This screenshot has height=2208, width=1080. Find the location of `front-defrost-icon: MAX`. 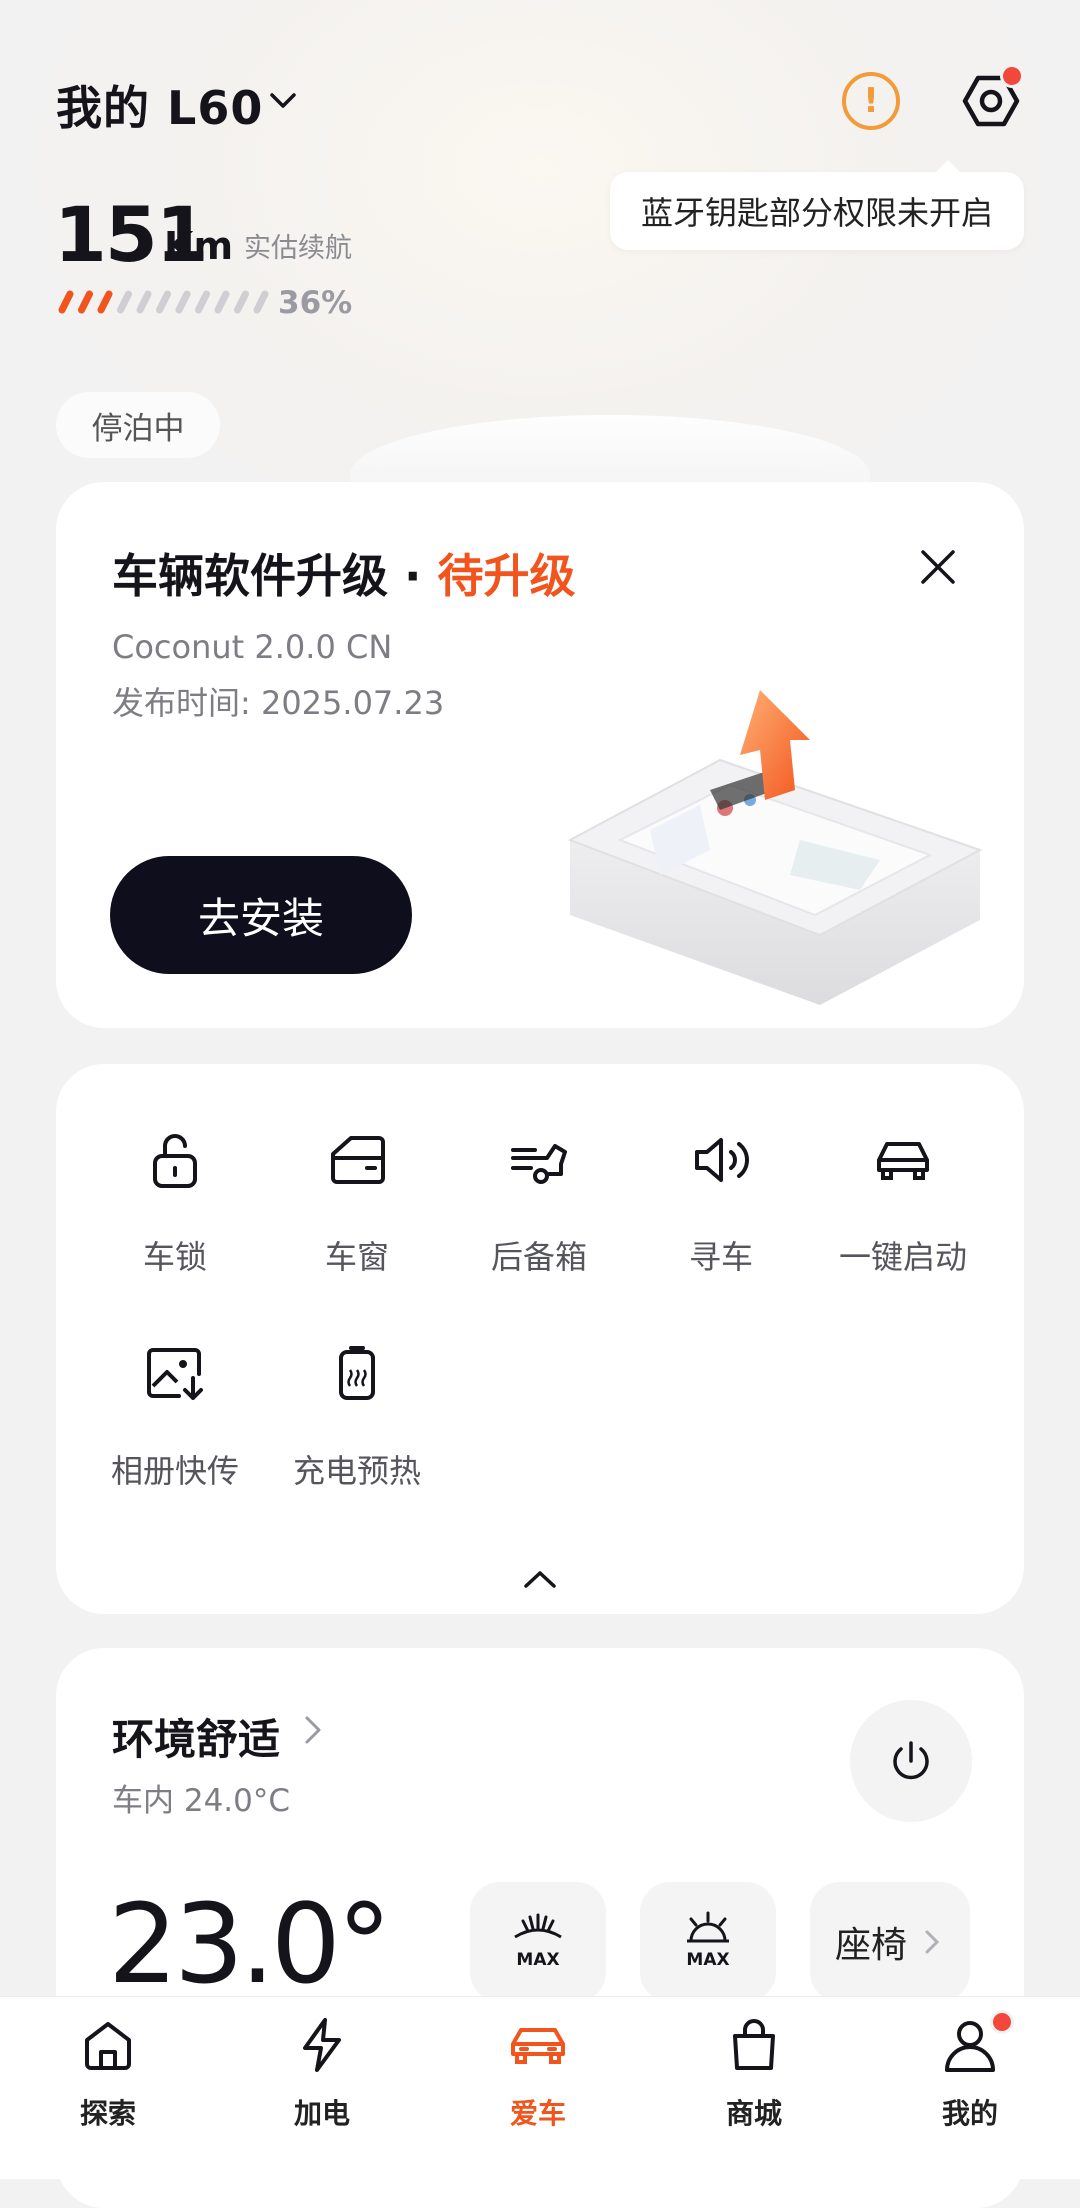

front-defrost-icon: MAX is located at coordinates (538, 1941).